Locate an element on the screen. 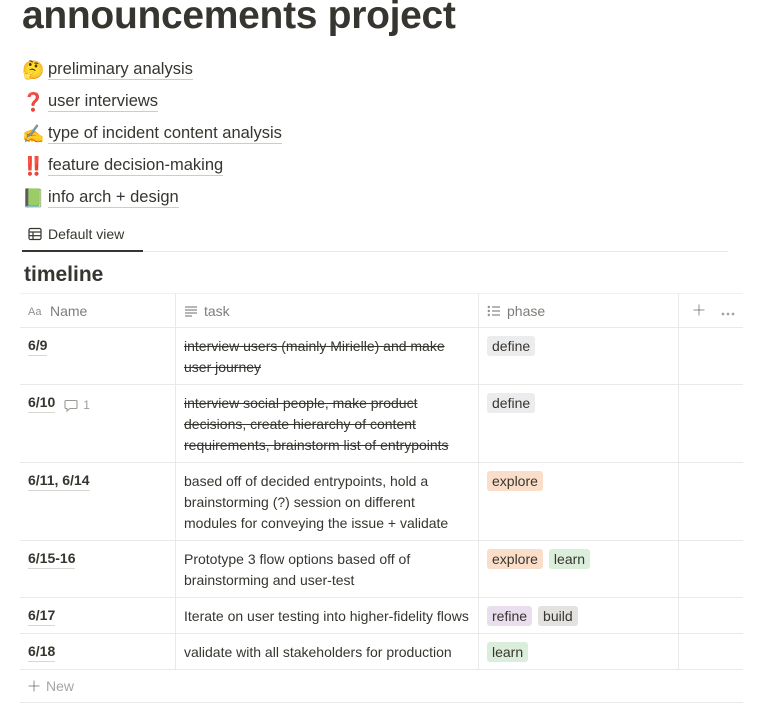 This screenshot has width=757, height=715. text-property-icon: Aa is located at coordinates (36, 311).